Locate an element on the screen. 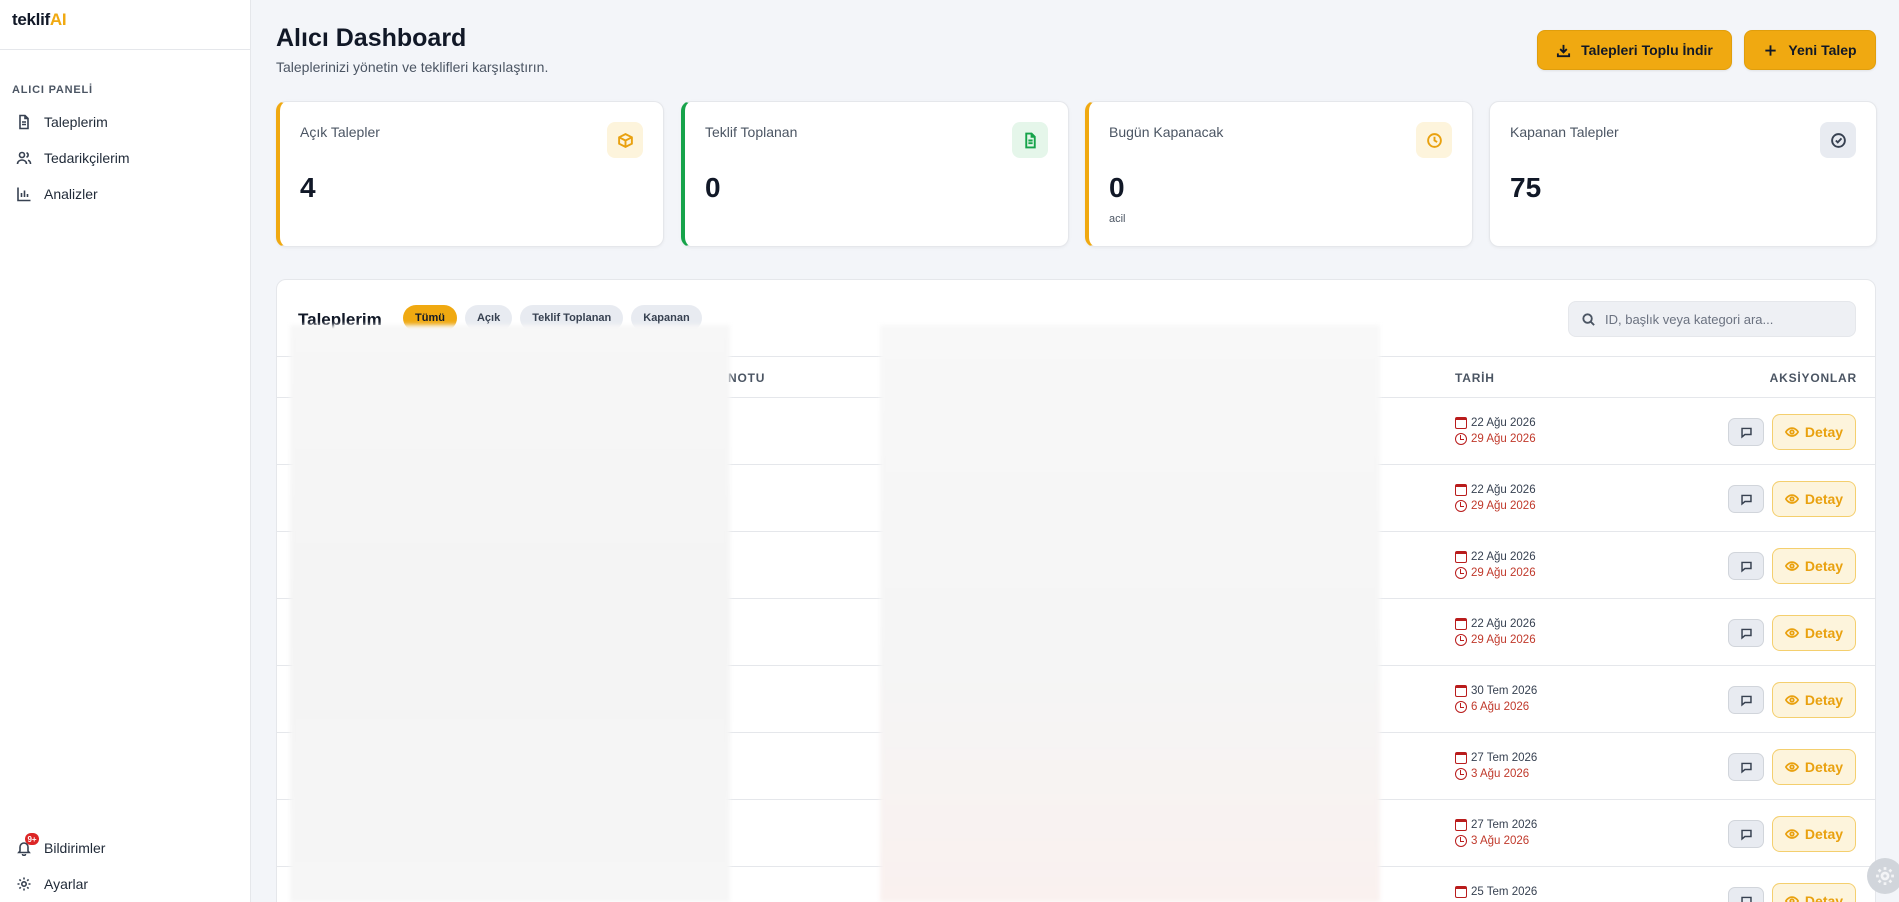  check-circle-icon is located at coordinates (1838, 140).